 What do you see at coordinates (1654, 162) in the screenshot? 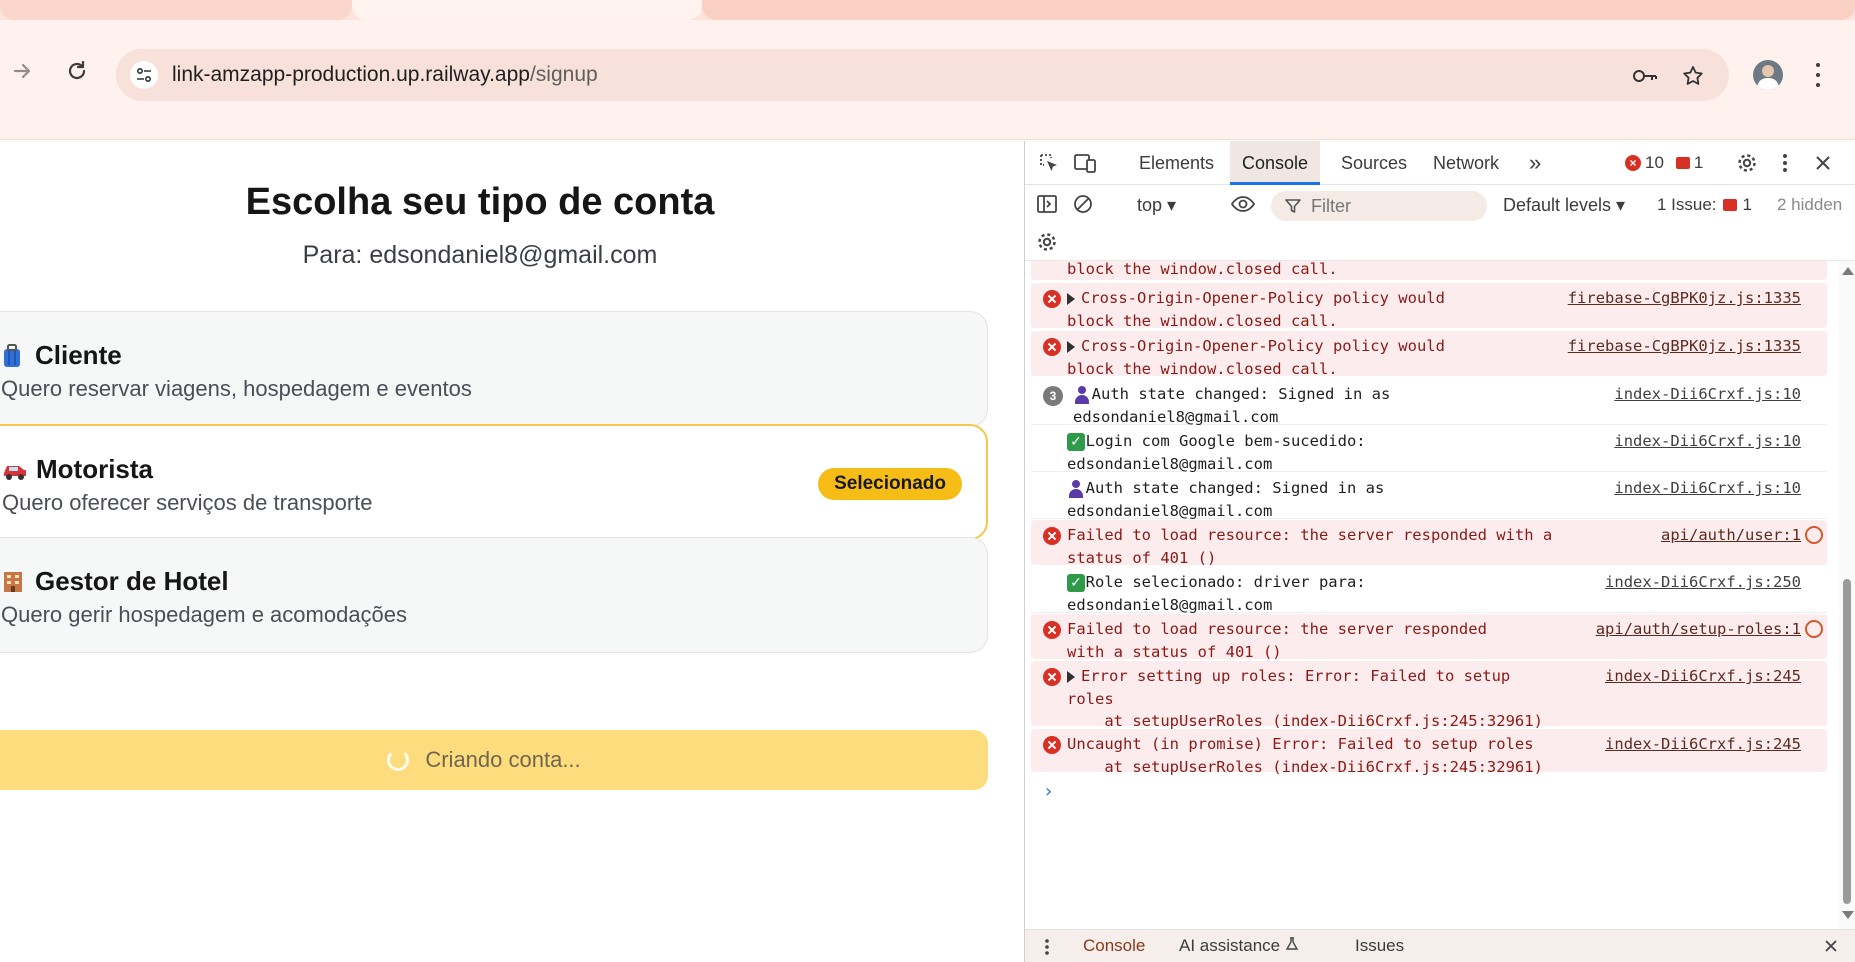
I see `error-count: 10` at bounding box center [1654, 162].